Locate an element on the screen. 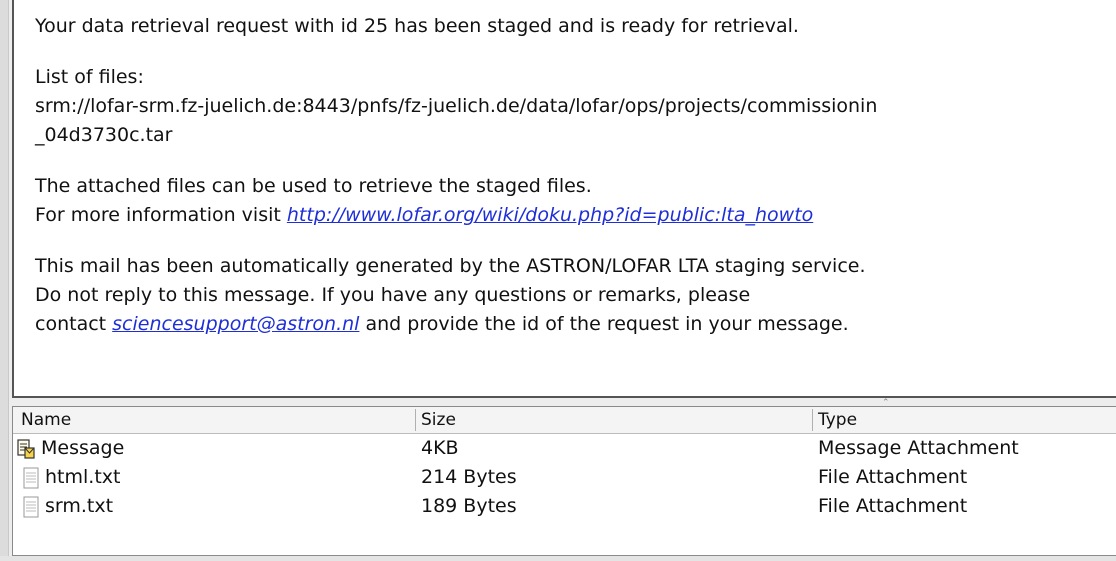 This screenshot has width=1116, height=561. file-list-label: List of files: is located at coordinates (89, 77).